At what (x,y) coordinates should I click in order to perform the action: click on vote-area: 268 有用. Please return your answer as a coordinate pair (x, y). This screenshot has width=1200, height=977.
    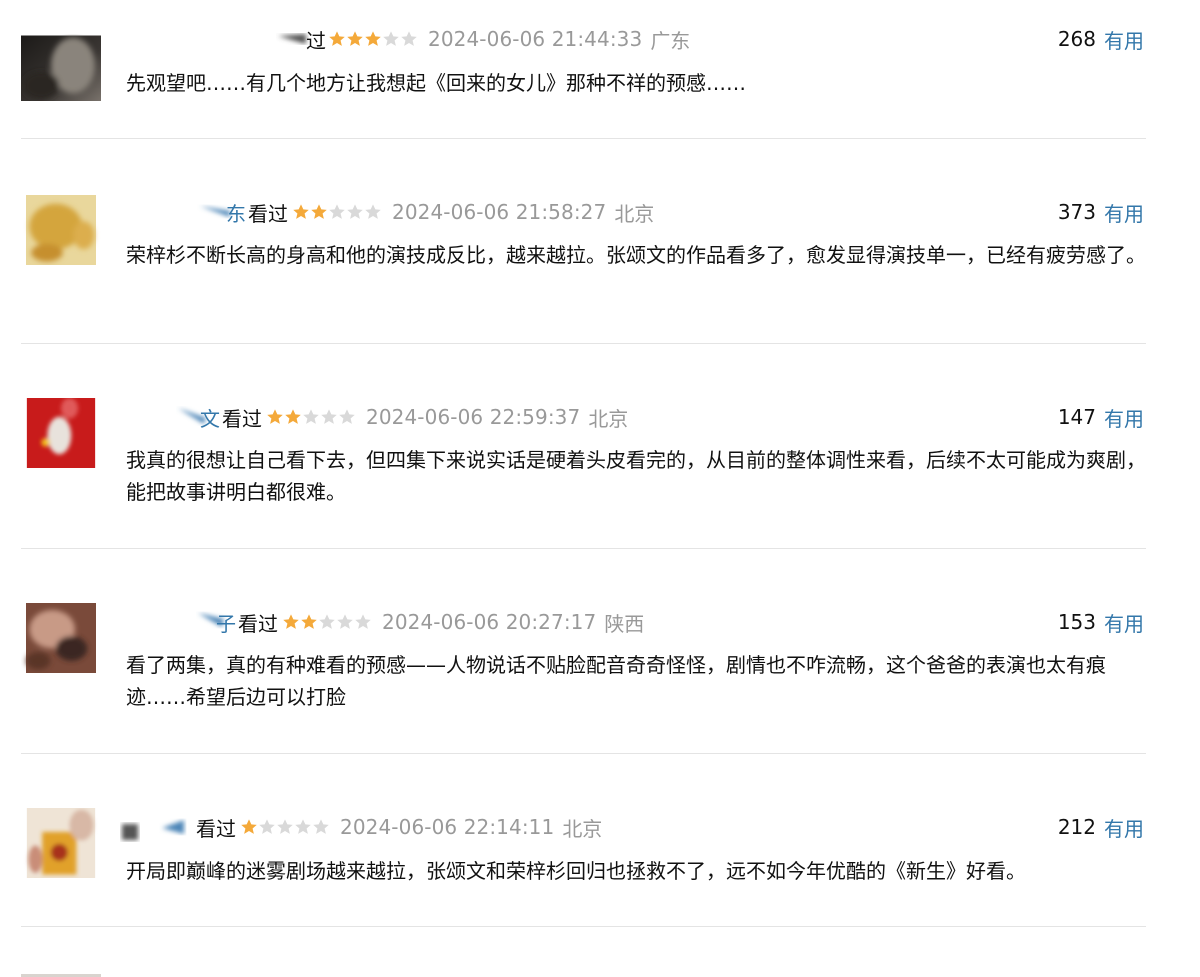
    Looking at the image, I should click on (1100, 39).